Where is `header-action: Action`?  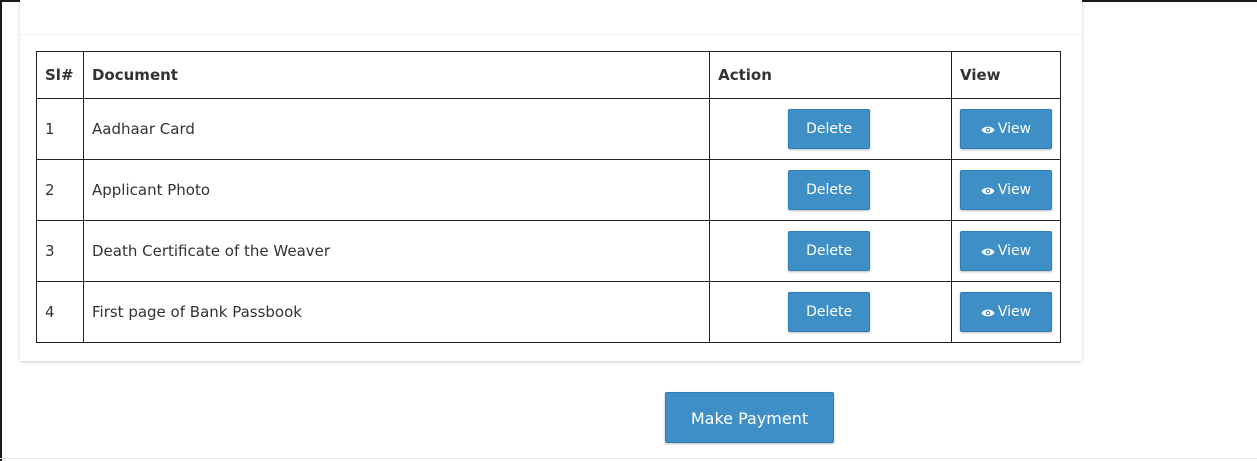 header-action: Action is located at coordinates (830, 75).